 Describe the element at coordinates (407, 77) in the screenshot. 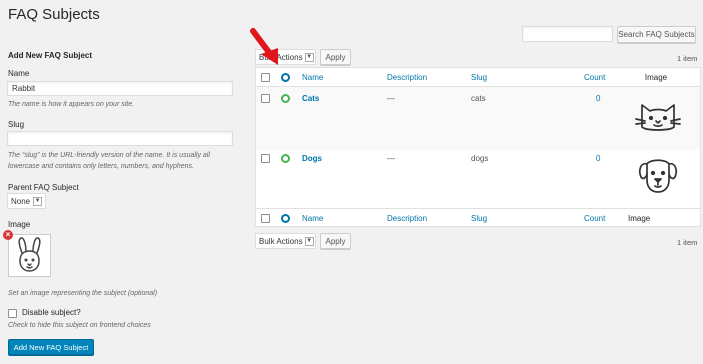

I see `column-description: Description` at that location.